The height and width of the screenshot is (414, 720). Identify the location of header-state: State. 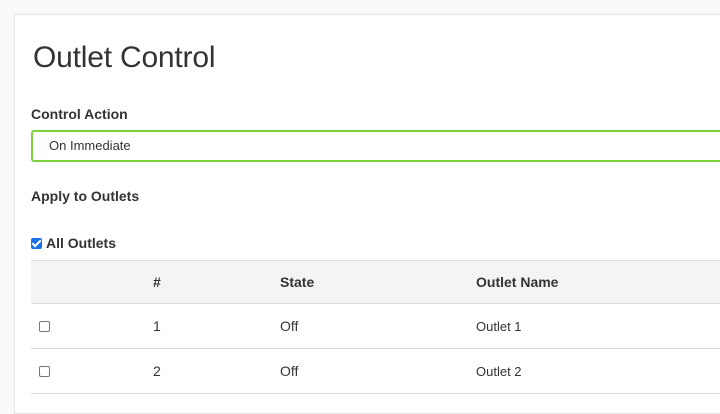
(297, 282).